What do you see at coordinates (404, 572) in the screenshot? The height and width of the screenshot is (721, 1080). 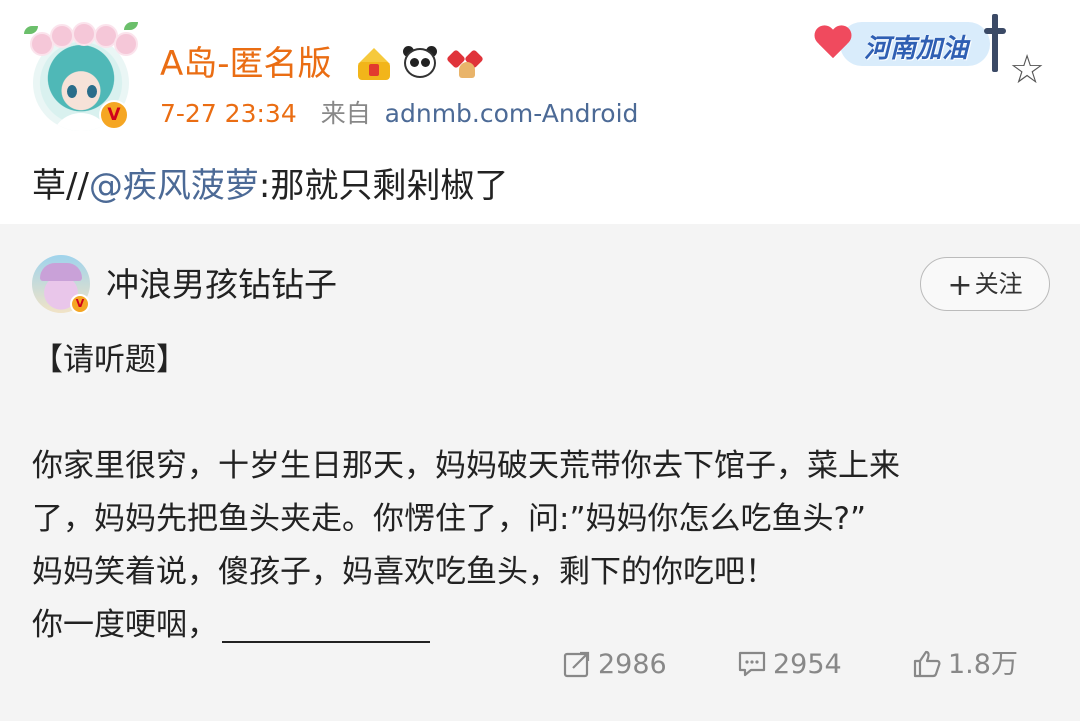 I see `retweet-line: 妈妈笑着说，傻孩子，妈喜欢吃鱼头，剩下的你吃吧！` at bounding box center [404, 572].